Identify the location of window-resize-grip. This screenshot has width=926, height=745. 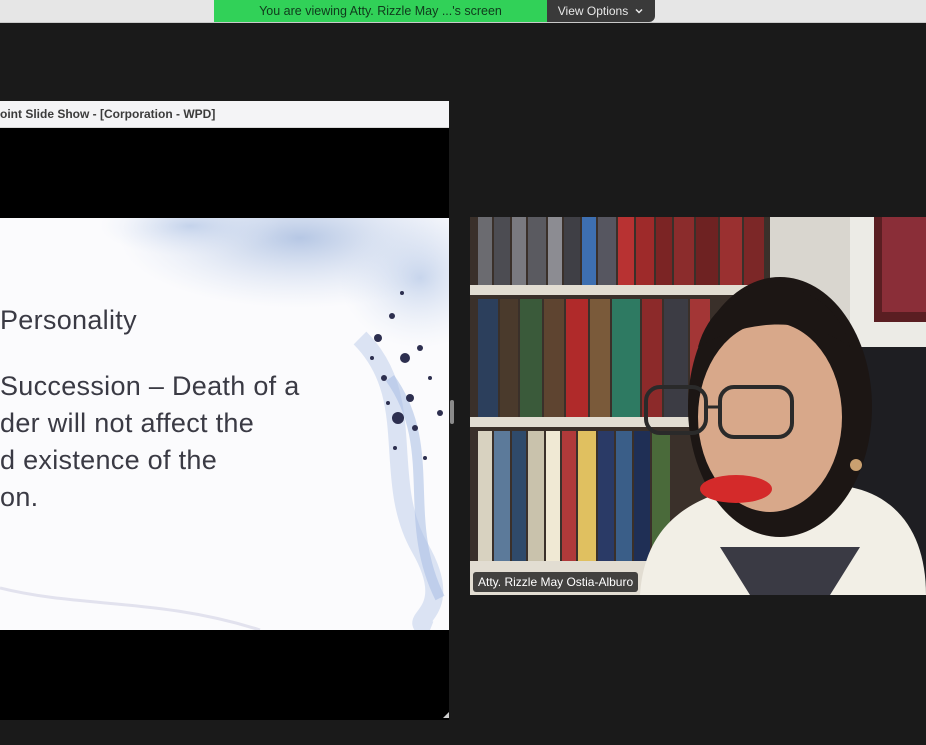
(446, 715).